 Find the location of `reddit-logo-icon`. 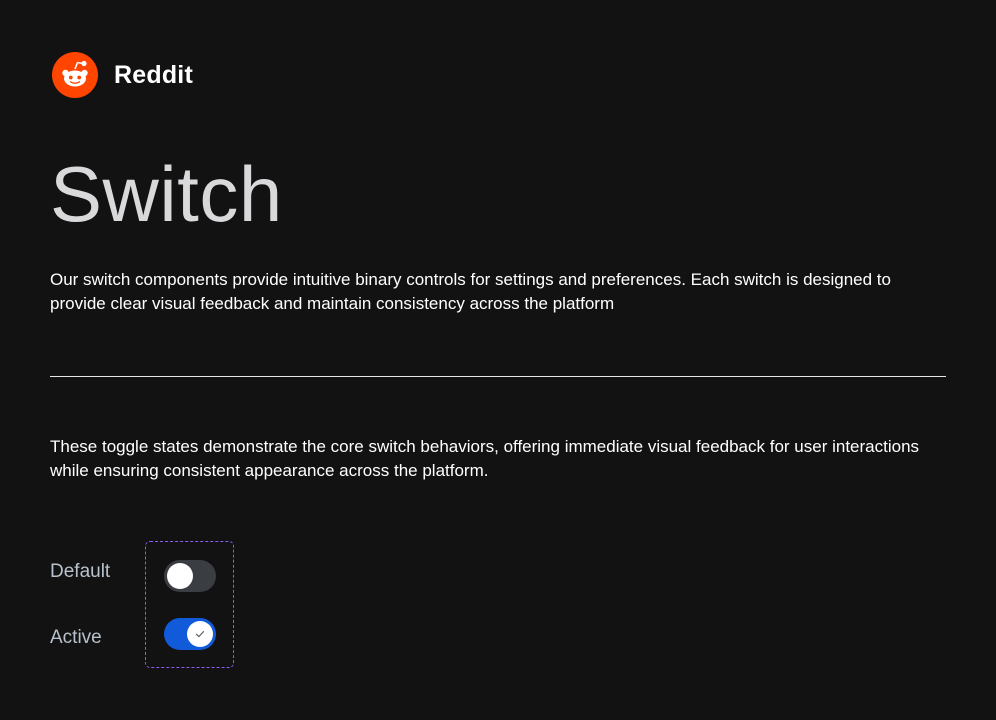

reddit-logo-icon is located at coordinates (75, 75).